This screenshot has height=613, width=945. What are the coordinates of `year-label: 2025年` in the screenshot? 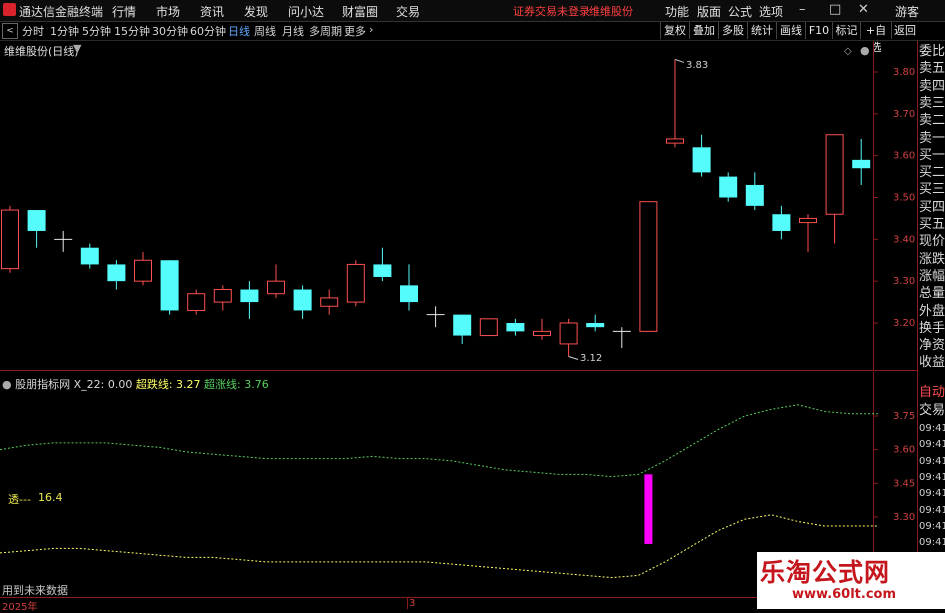 It's located at (20, 607).